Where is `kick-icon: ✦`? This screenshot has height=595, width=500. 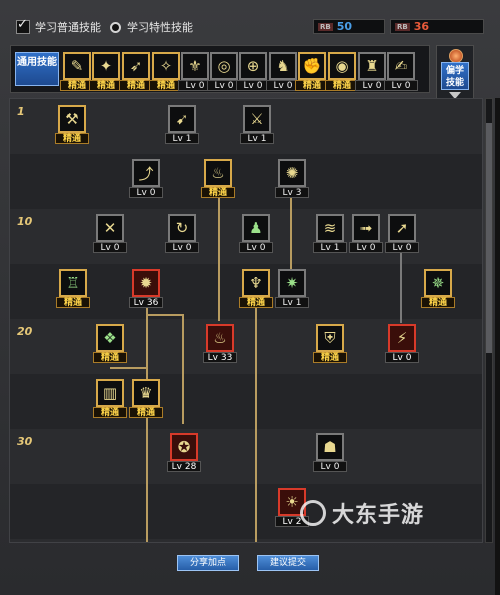 kick-icon: ✦ is located at coordinates (106, 66).